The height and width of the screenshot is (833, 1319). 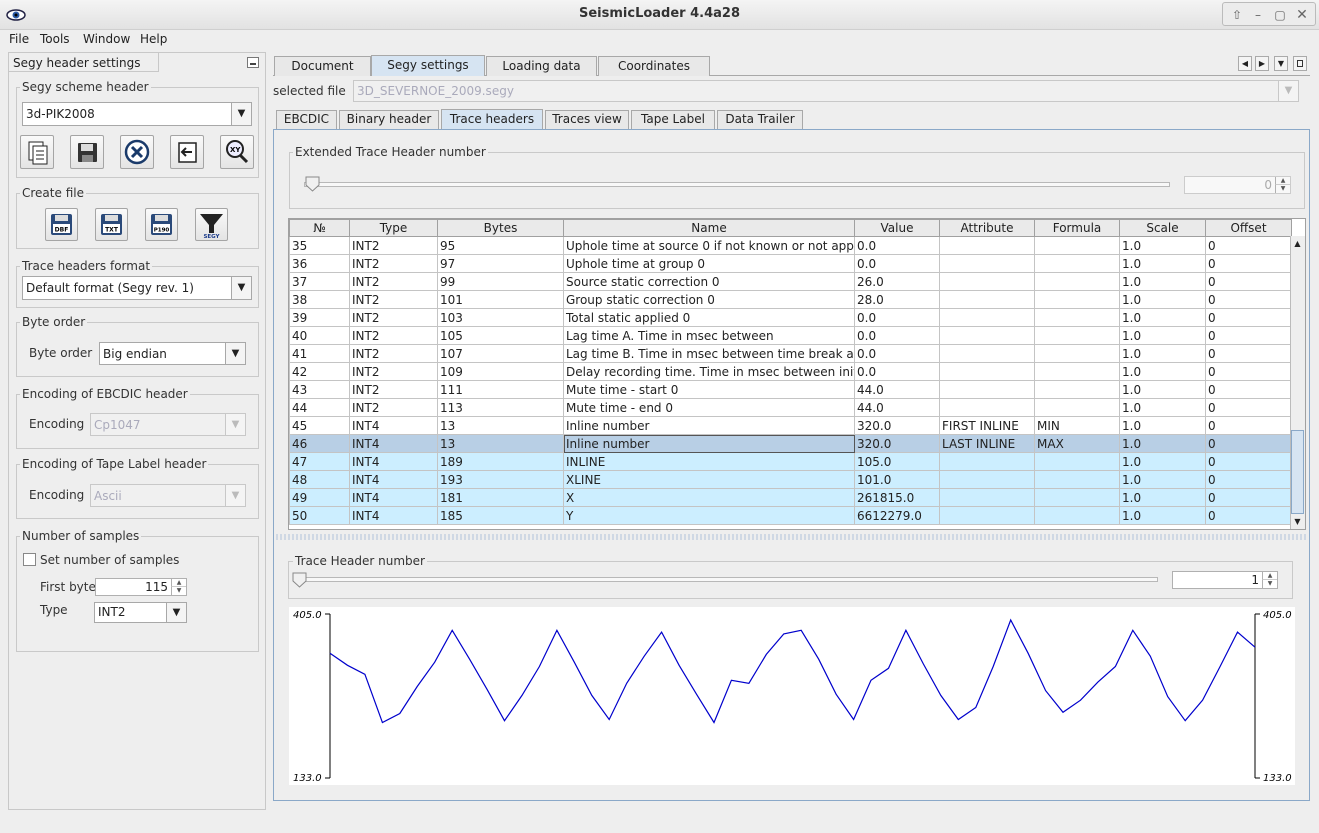 I want to click on table-cell: Y, so click(x=709, y=515).